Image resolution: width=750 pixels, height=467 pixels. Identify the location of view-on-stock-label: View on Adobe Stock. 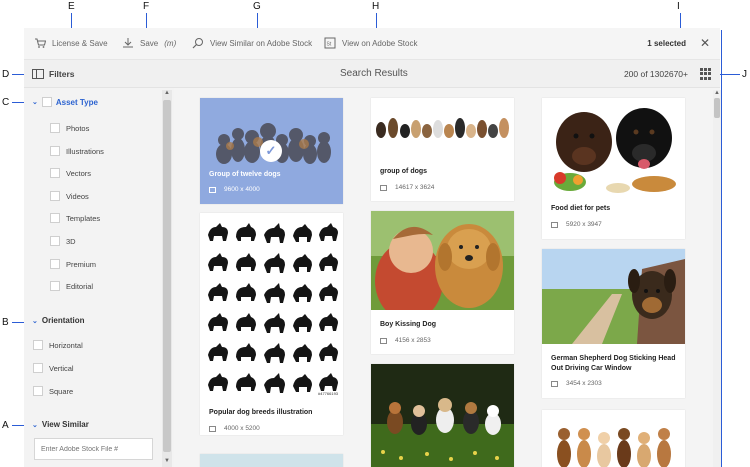
(380, 43).